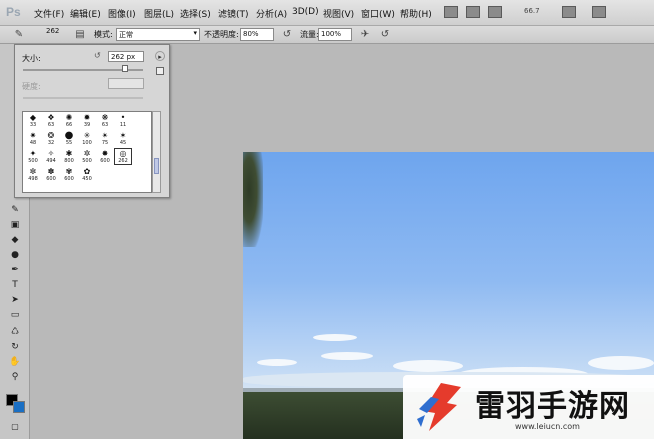 This screenshot has width=654, height=439. I want to click on menu-window: 窗口(W), so click(378, 13).